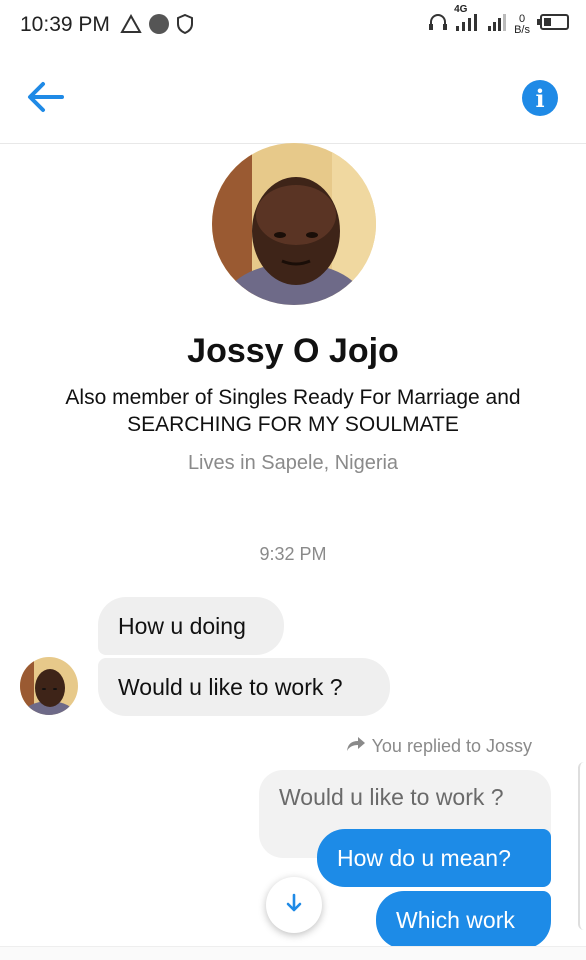 The image size is (586, 960). What do you see at coordinates (293, 26) in the screenshot?
I see `status-bar: 10:39 PM 4G 0 B/s` at bounding box center [293, 26].